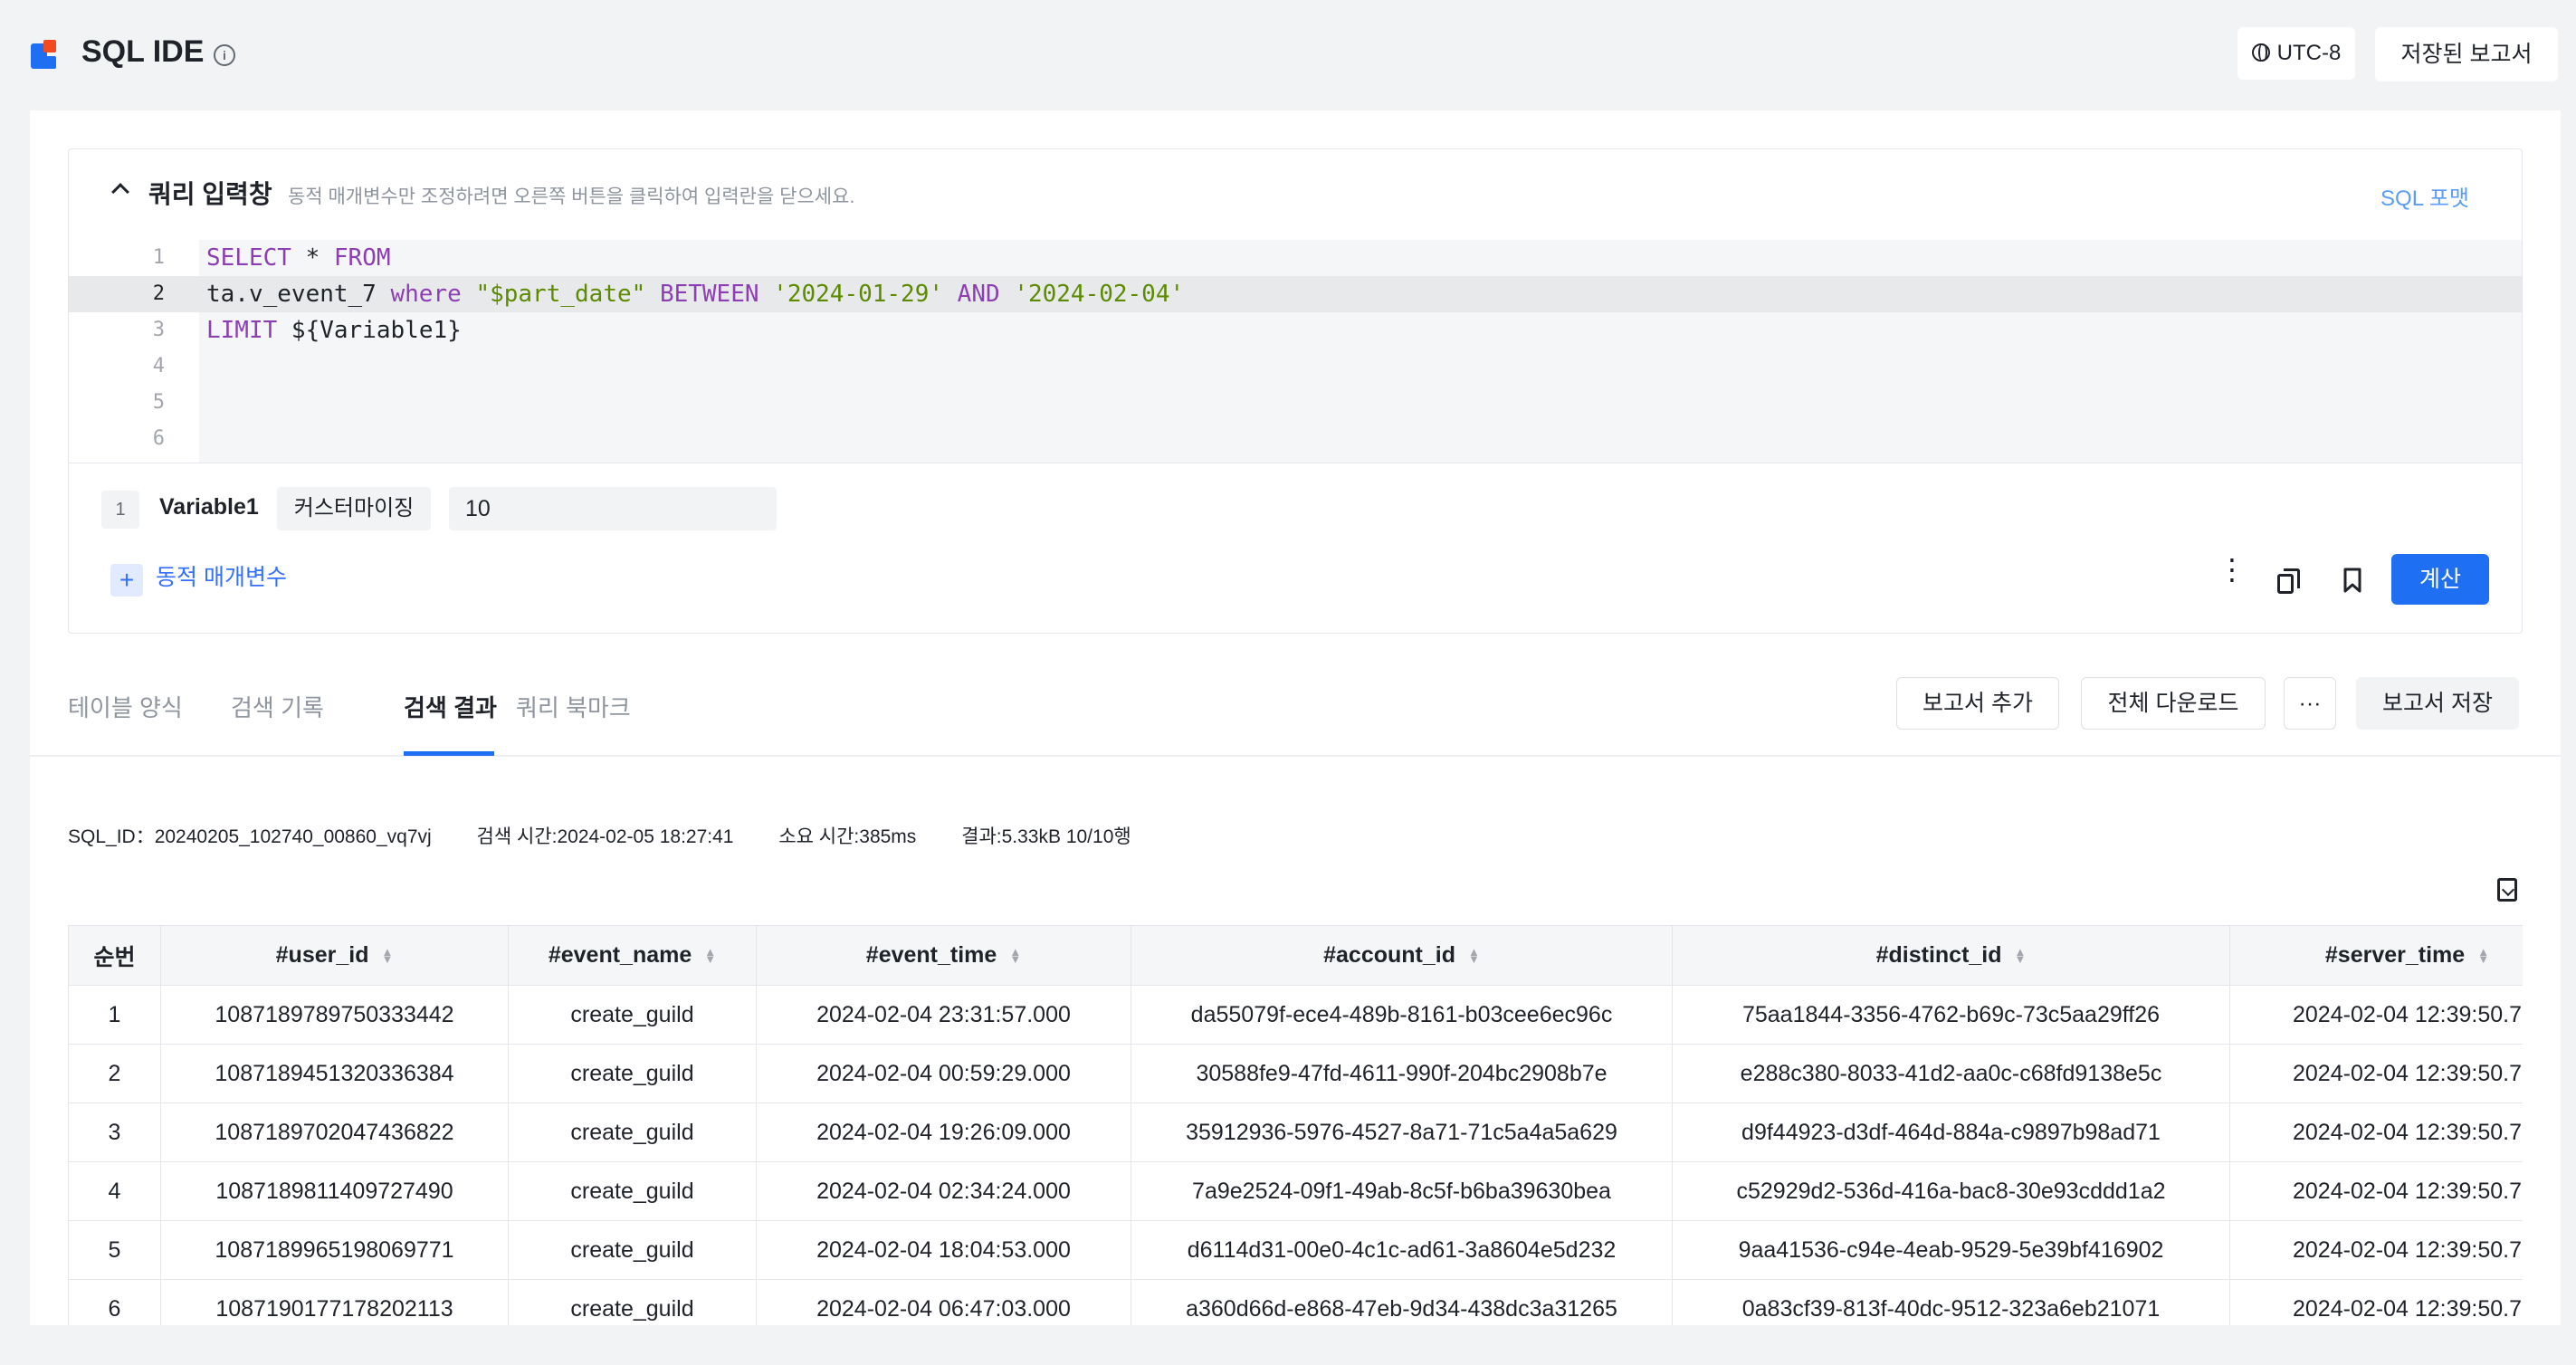 The height and width of the screenshot is (1365, 2576). What do you see at coordinates (1046, 837) in the screenshot?
I see `result-size: 결과:5.33kB 10/10행` at bounding box center [1046, 837].